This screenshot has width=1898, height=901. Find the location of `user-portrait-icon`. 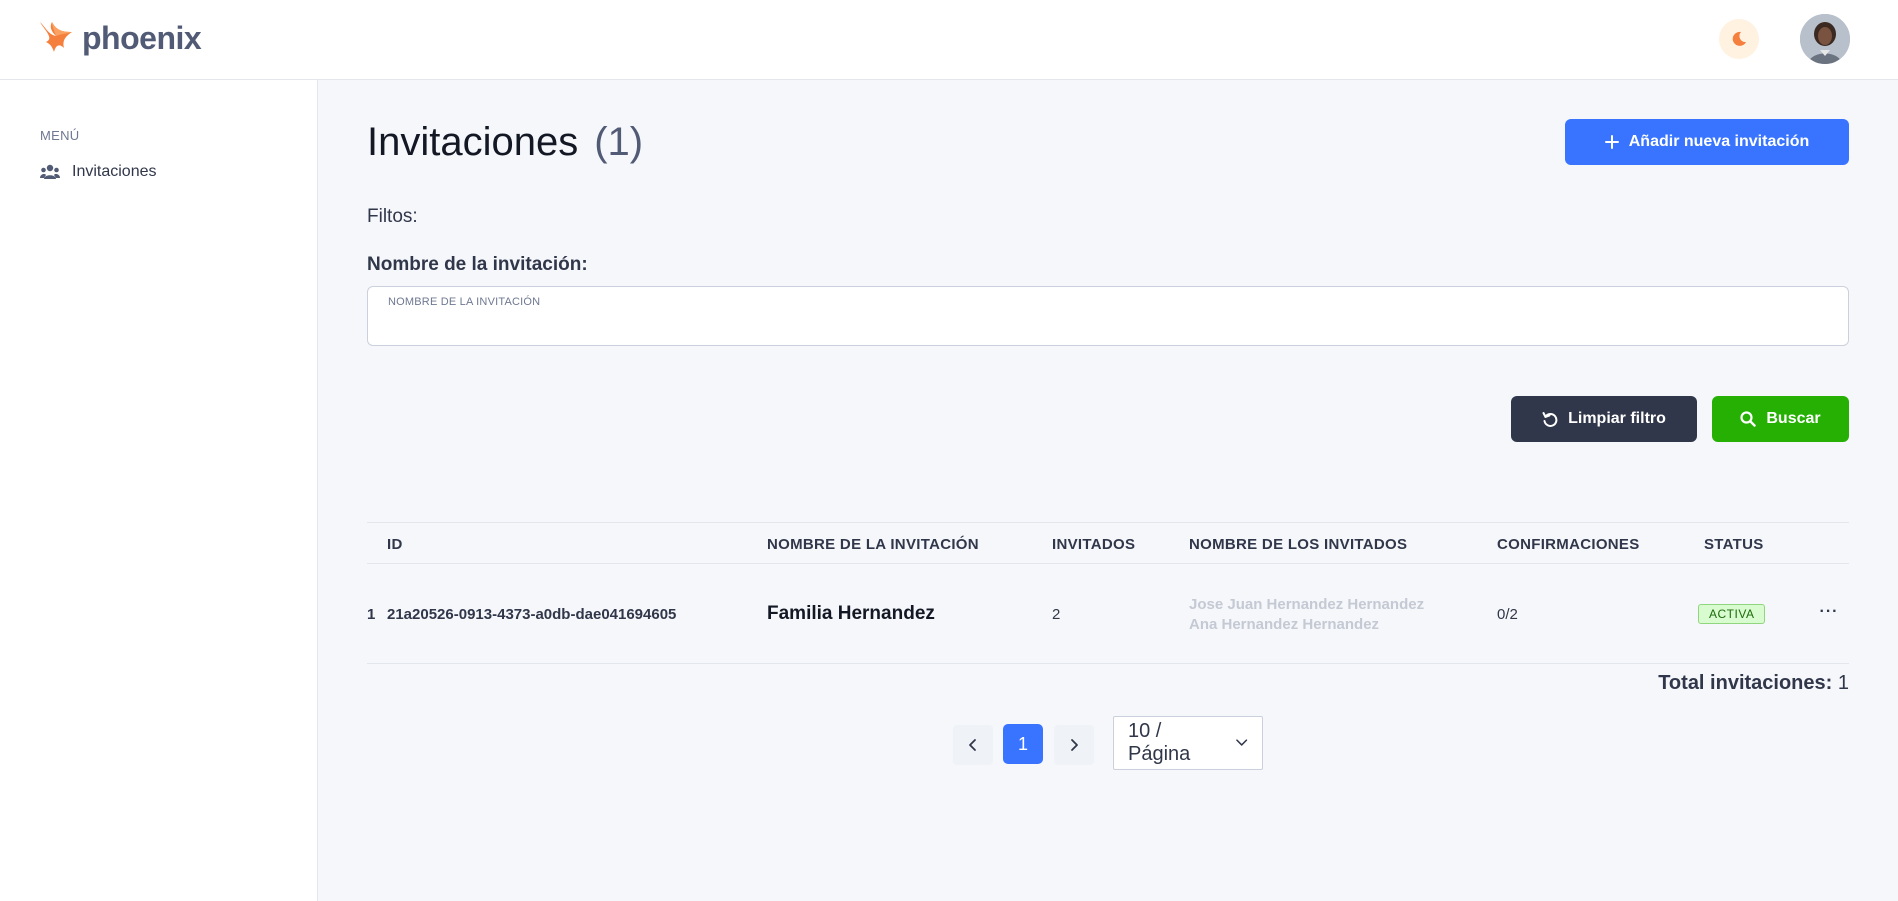

user-portrait-icon is located at coordinates (1825, 39).